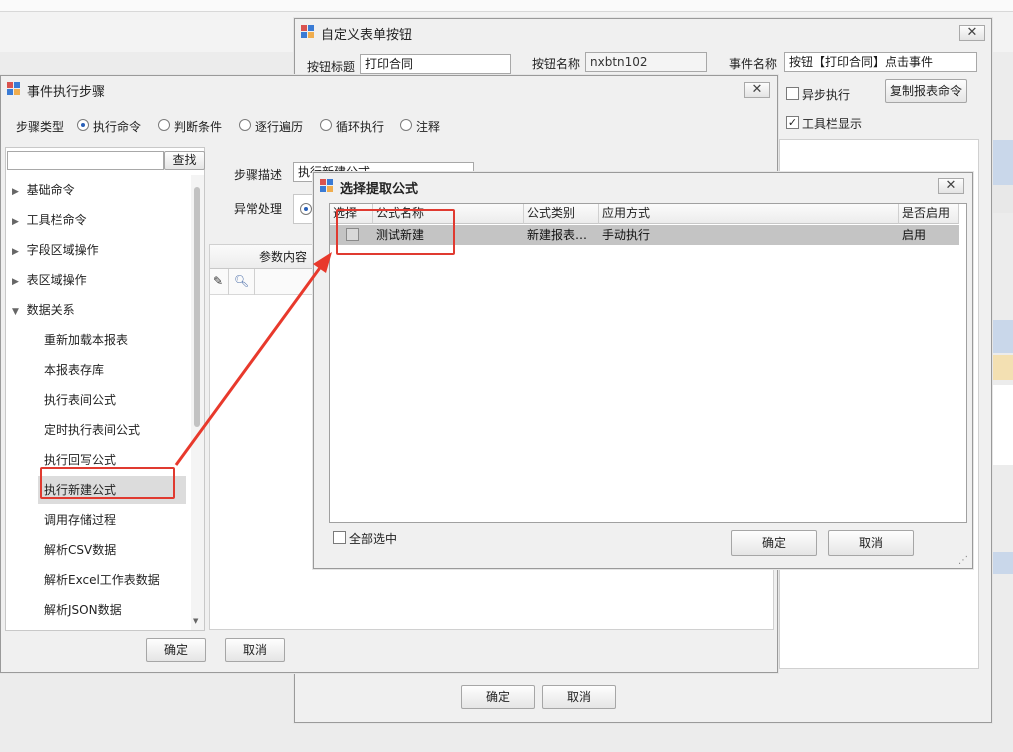  What do you see at coordinates (249, 365) in the screenshot?
I see `arrow-line` at bounding box center [249, 365].